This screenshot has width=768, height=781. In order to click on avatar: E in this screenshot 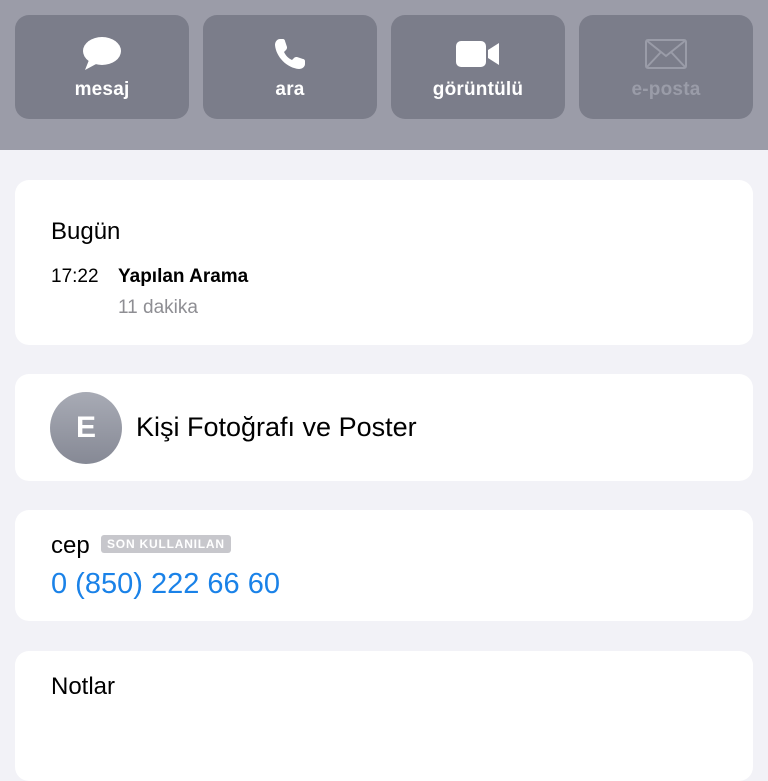, I will do `click(86, 428)`.